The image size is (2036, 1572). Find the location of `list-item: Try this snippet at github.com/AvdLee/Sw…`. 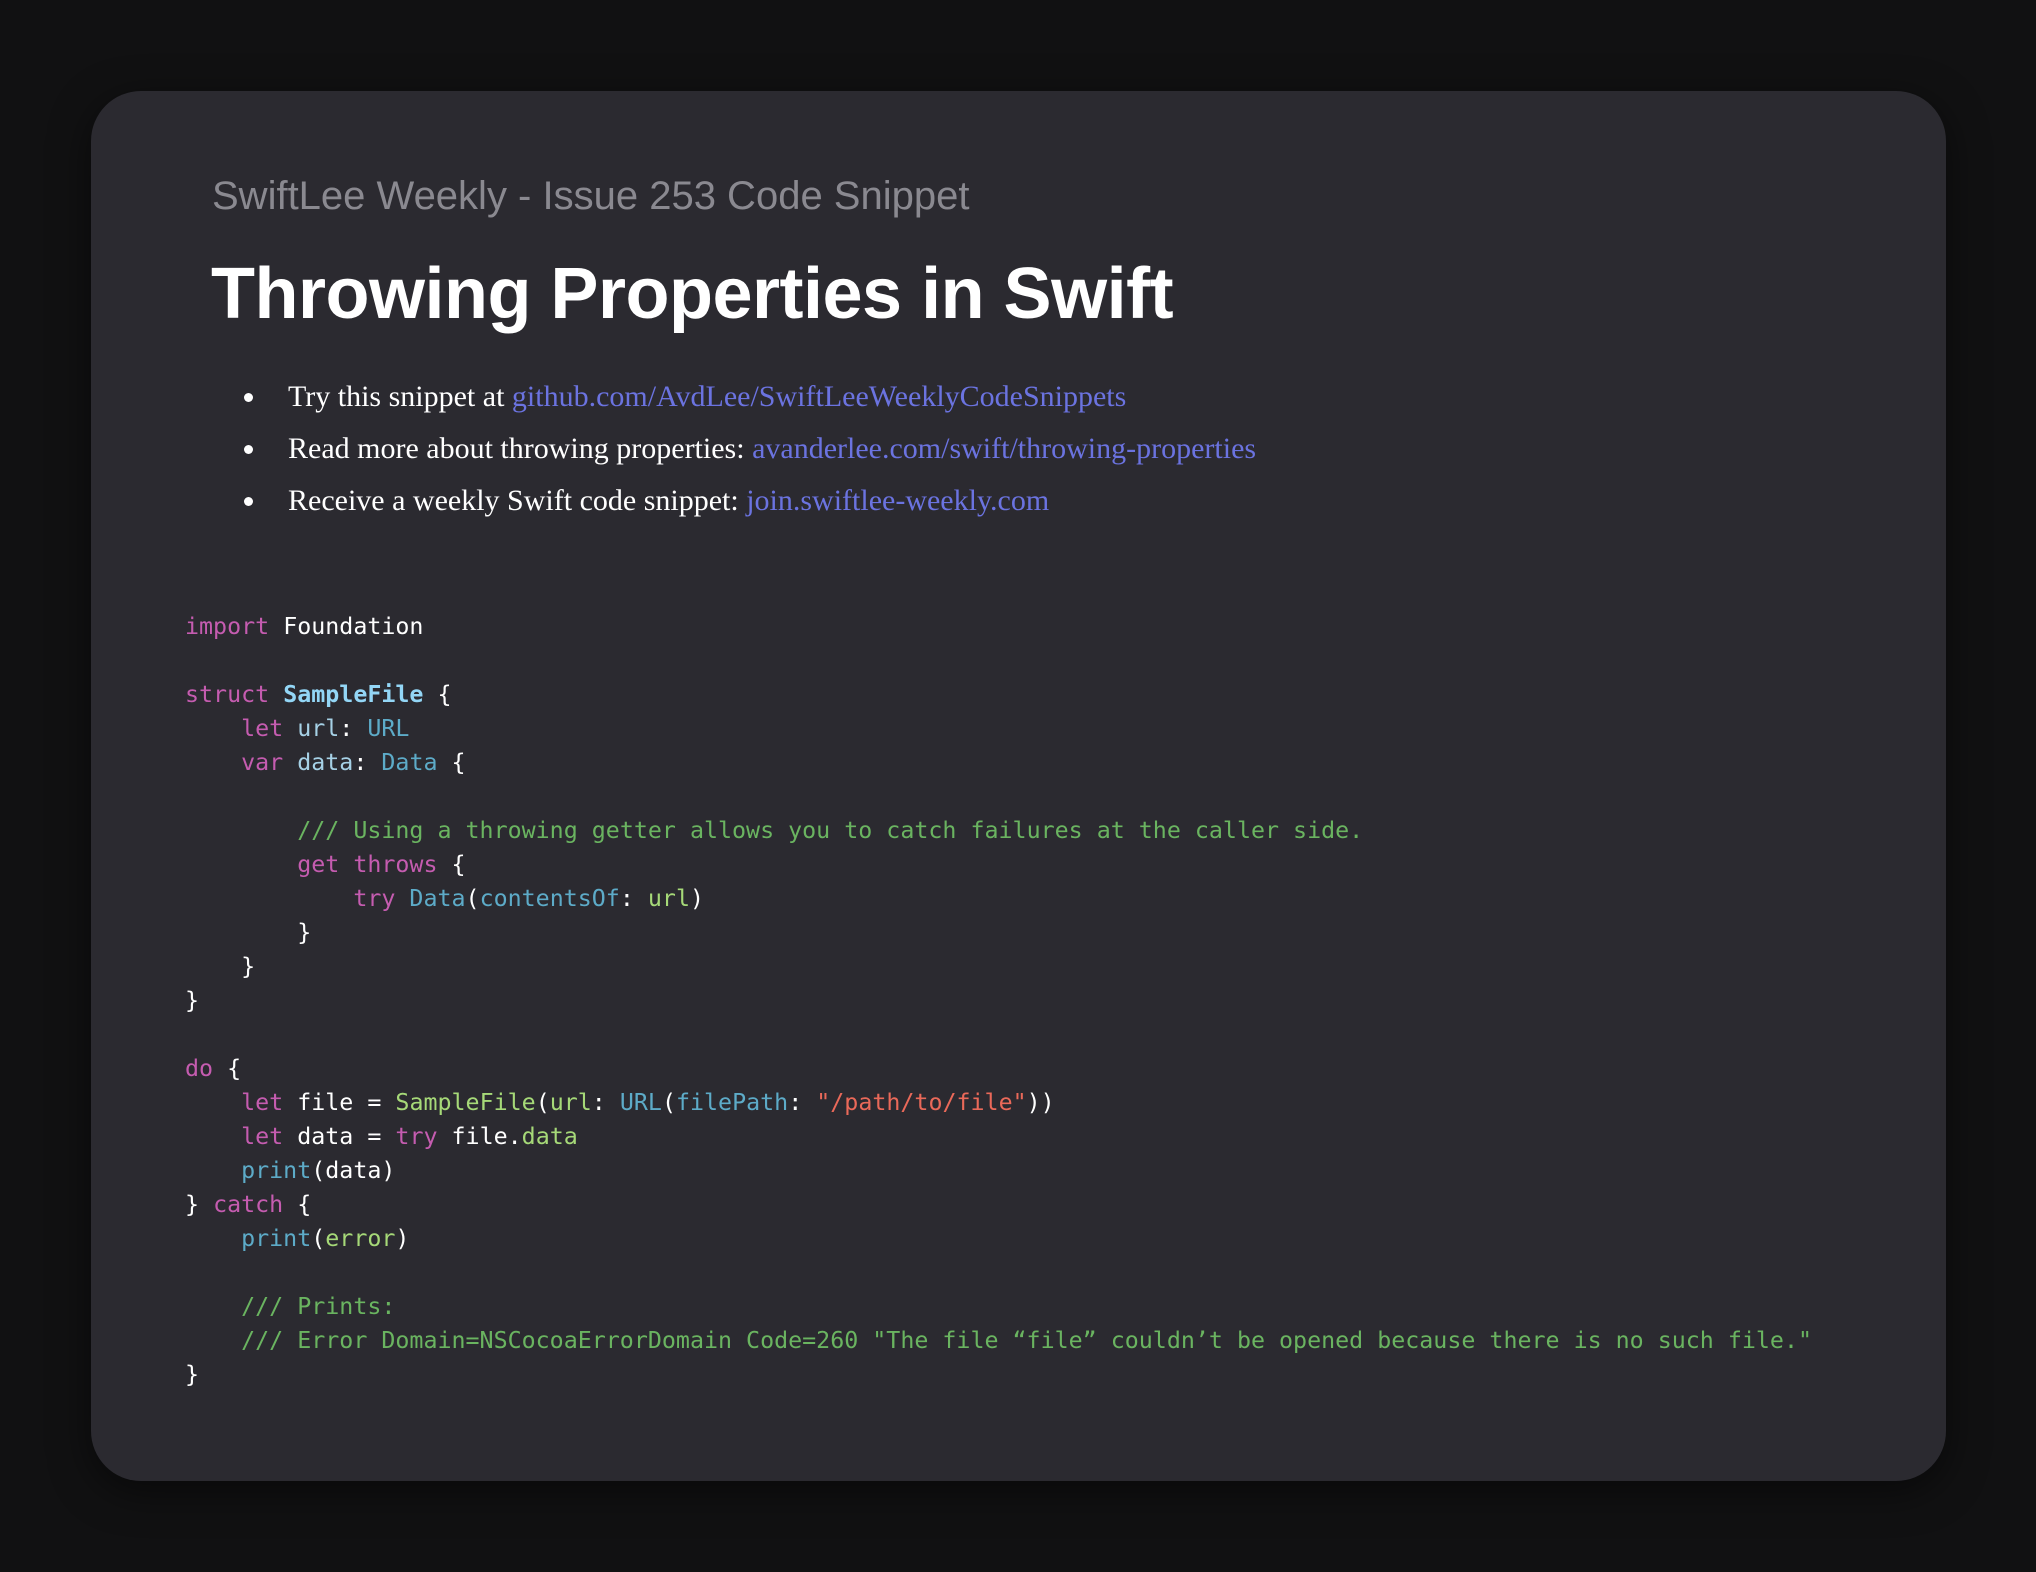

list-item: Try this snippet at github.com/AvdLee/Sw… is located at coordinates (749, 397).